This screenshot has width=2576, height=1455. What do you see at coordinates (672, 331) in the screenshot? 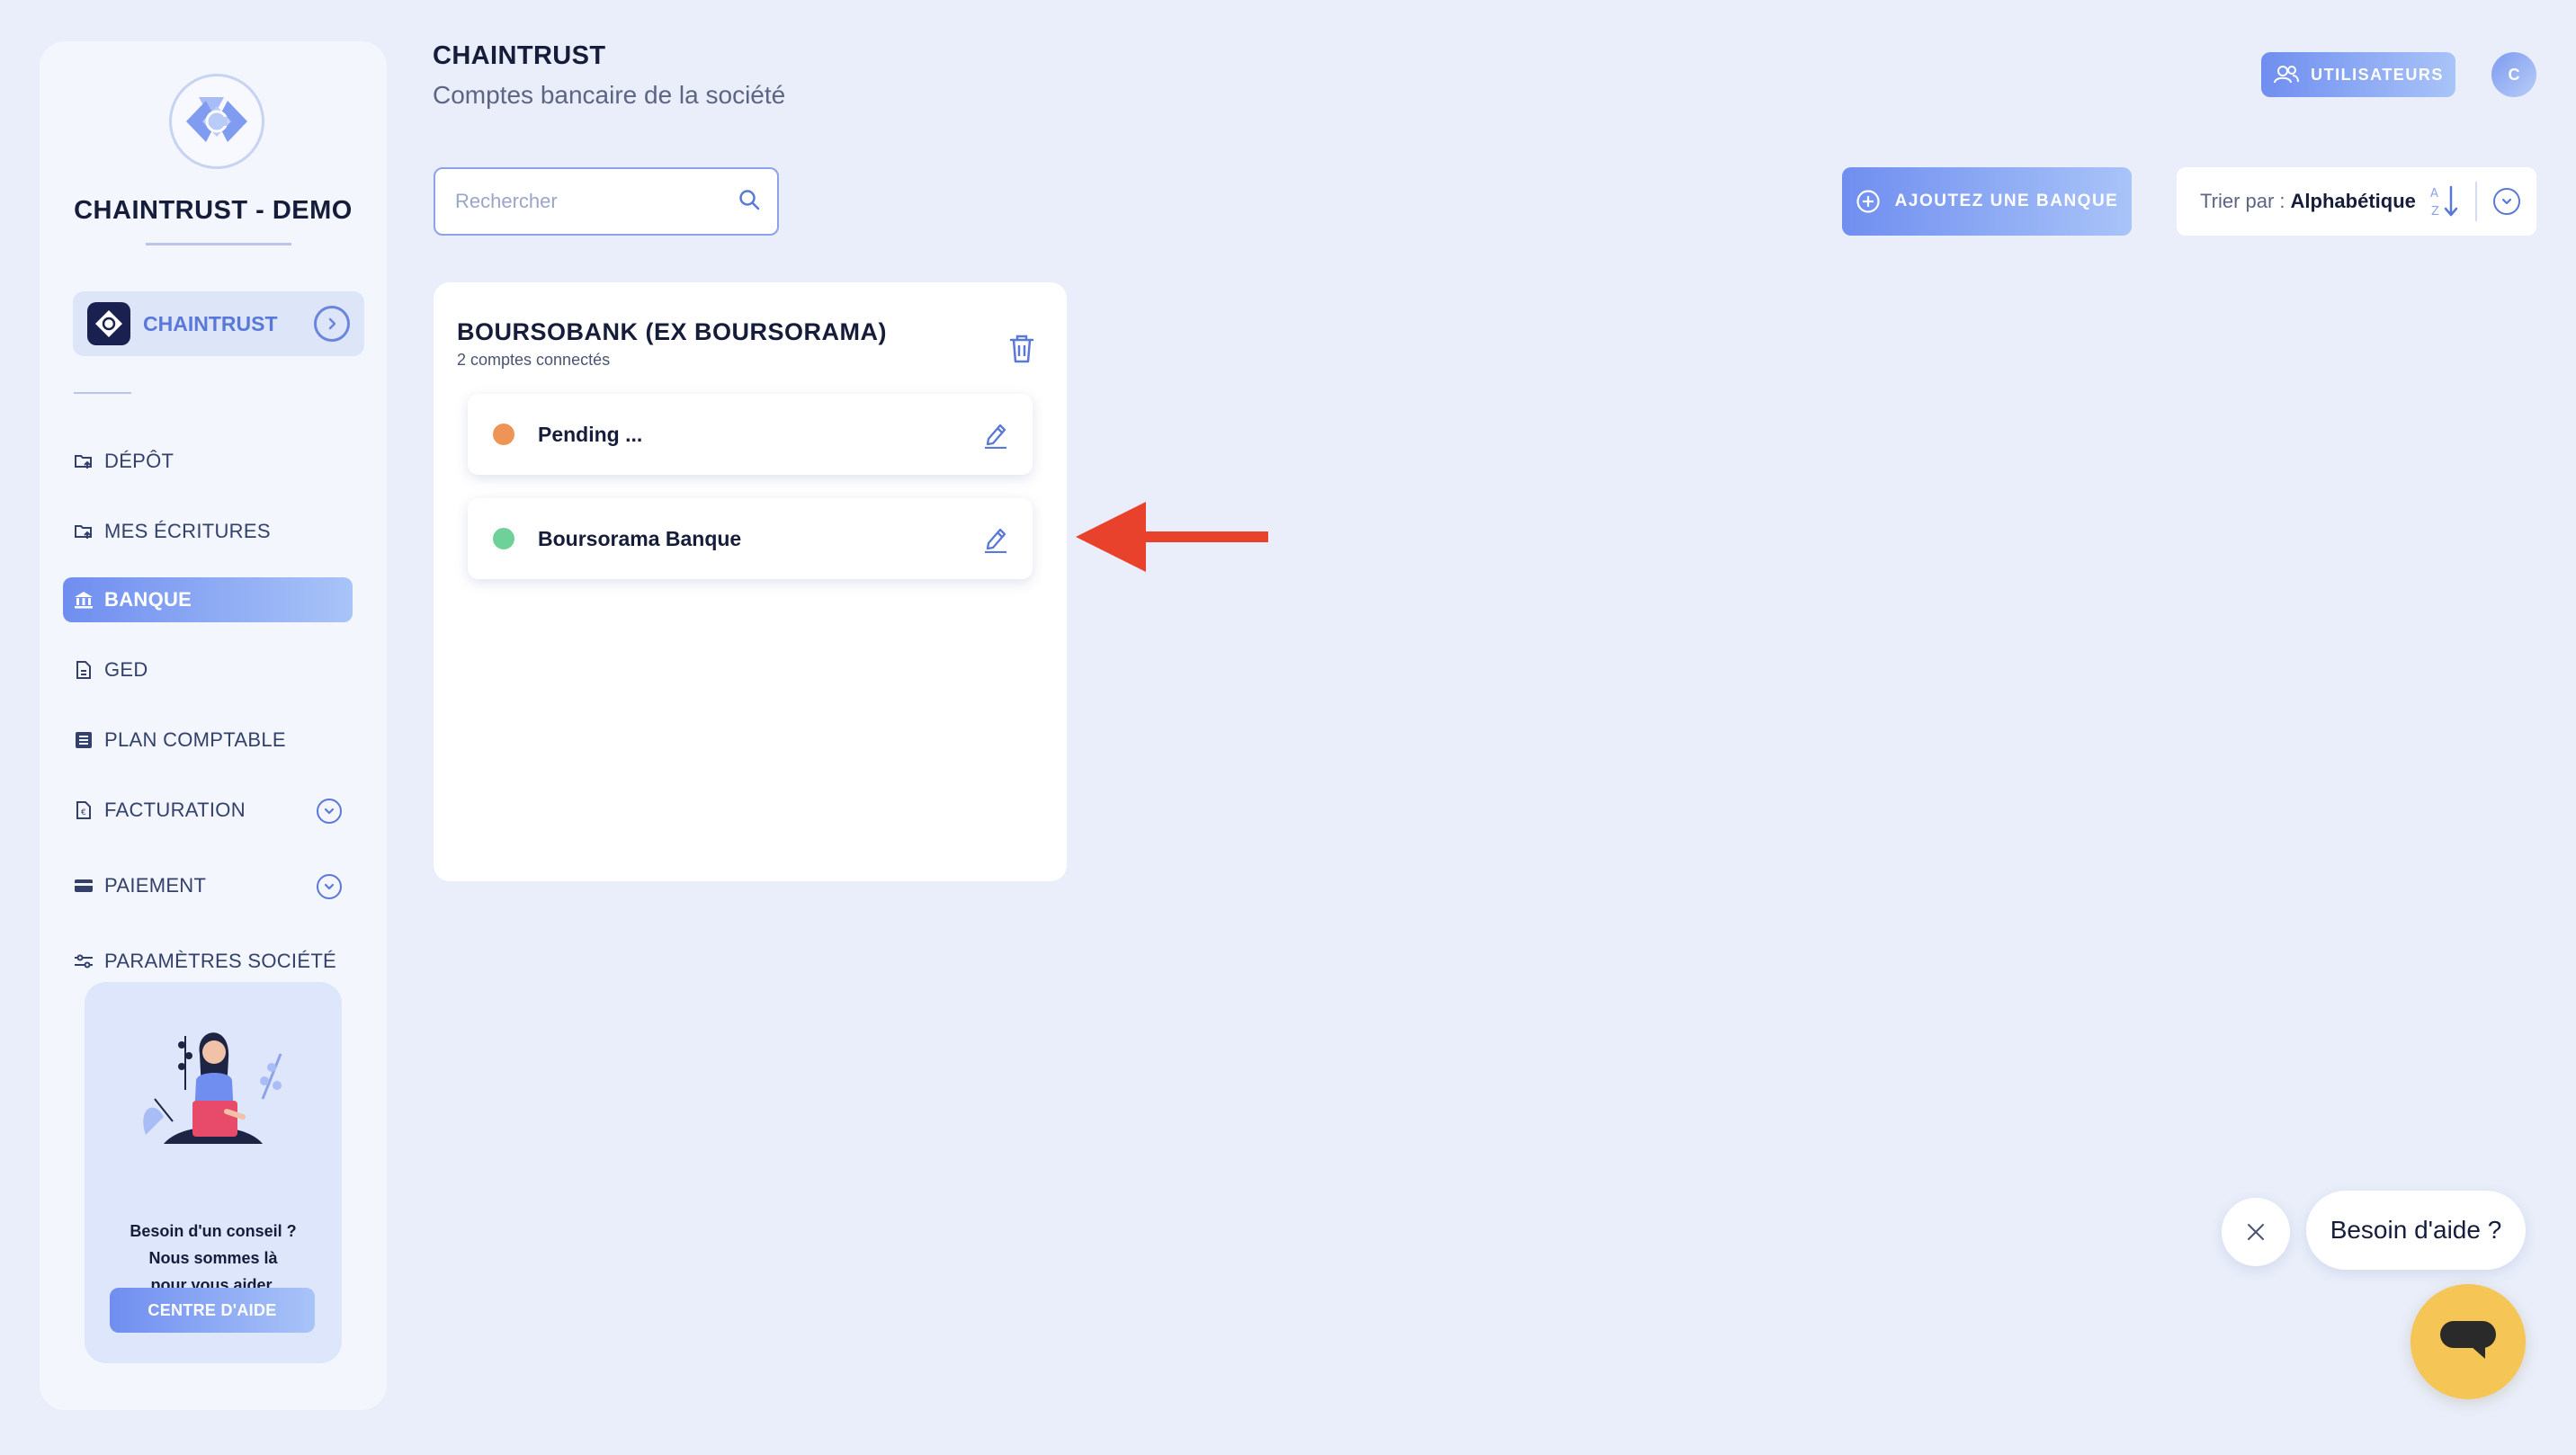
I see `bank-name: BOURSOBANK (EX BOURSORAMA)` at bounding box center [672, 331].